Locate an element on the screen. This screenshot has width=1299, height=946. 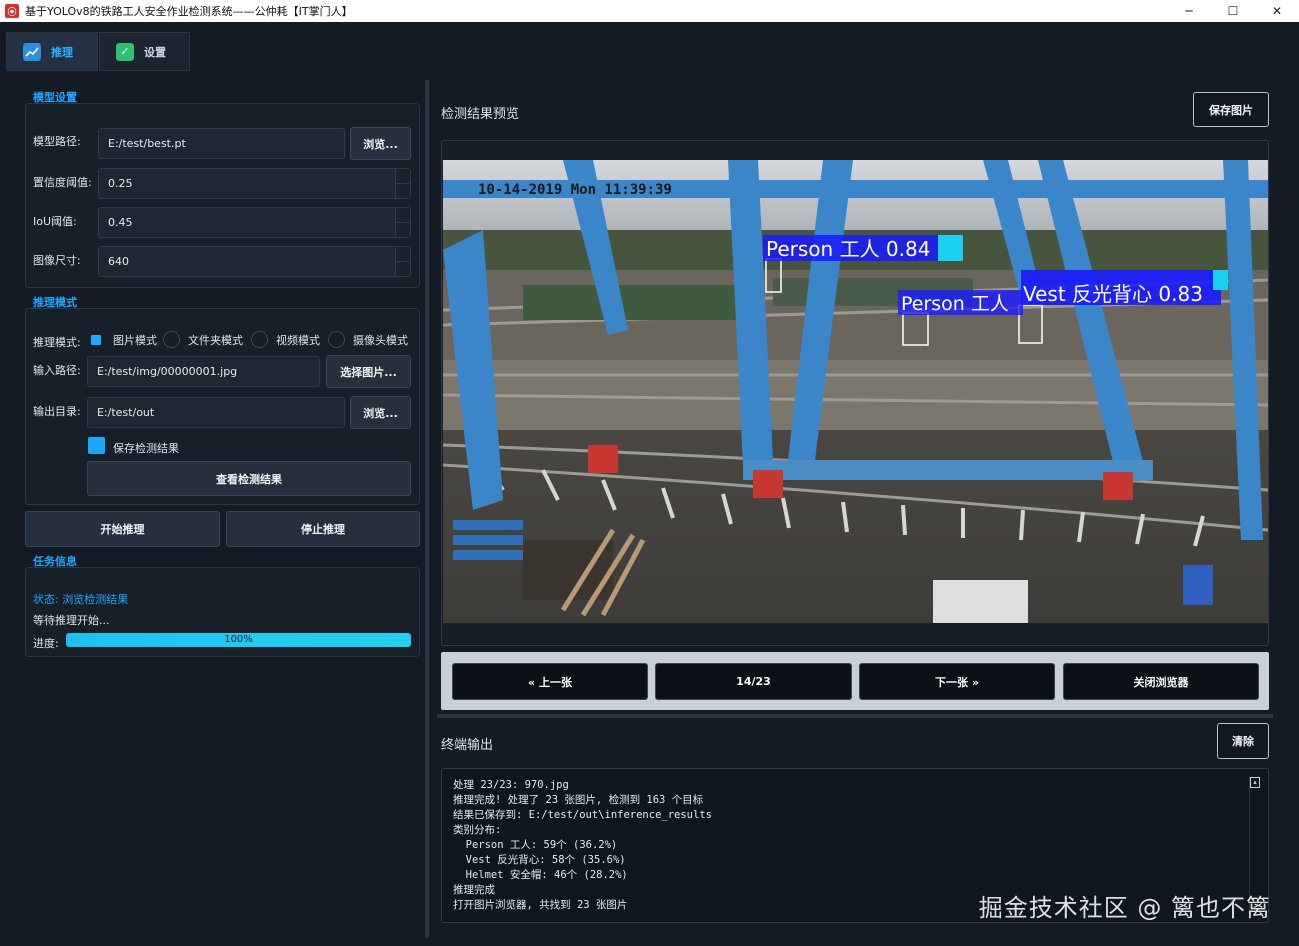
progress-label: 进度: is located at coordinates (46, 643).